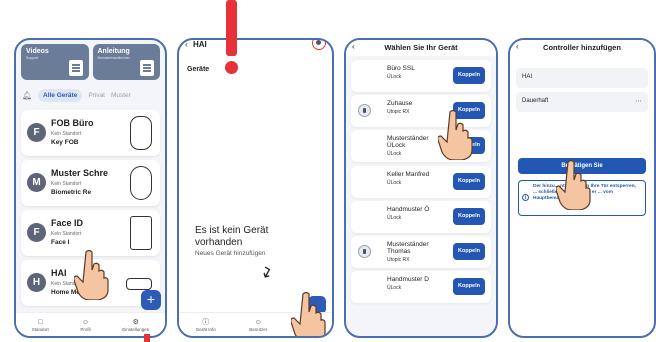 This screenshot has height=342, width=656. I want to click on user-icon: ☺, so click(258, 322).